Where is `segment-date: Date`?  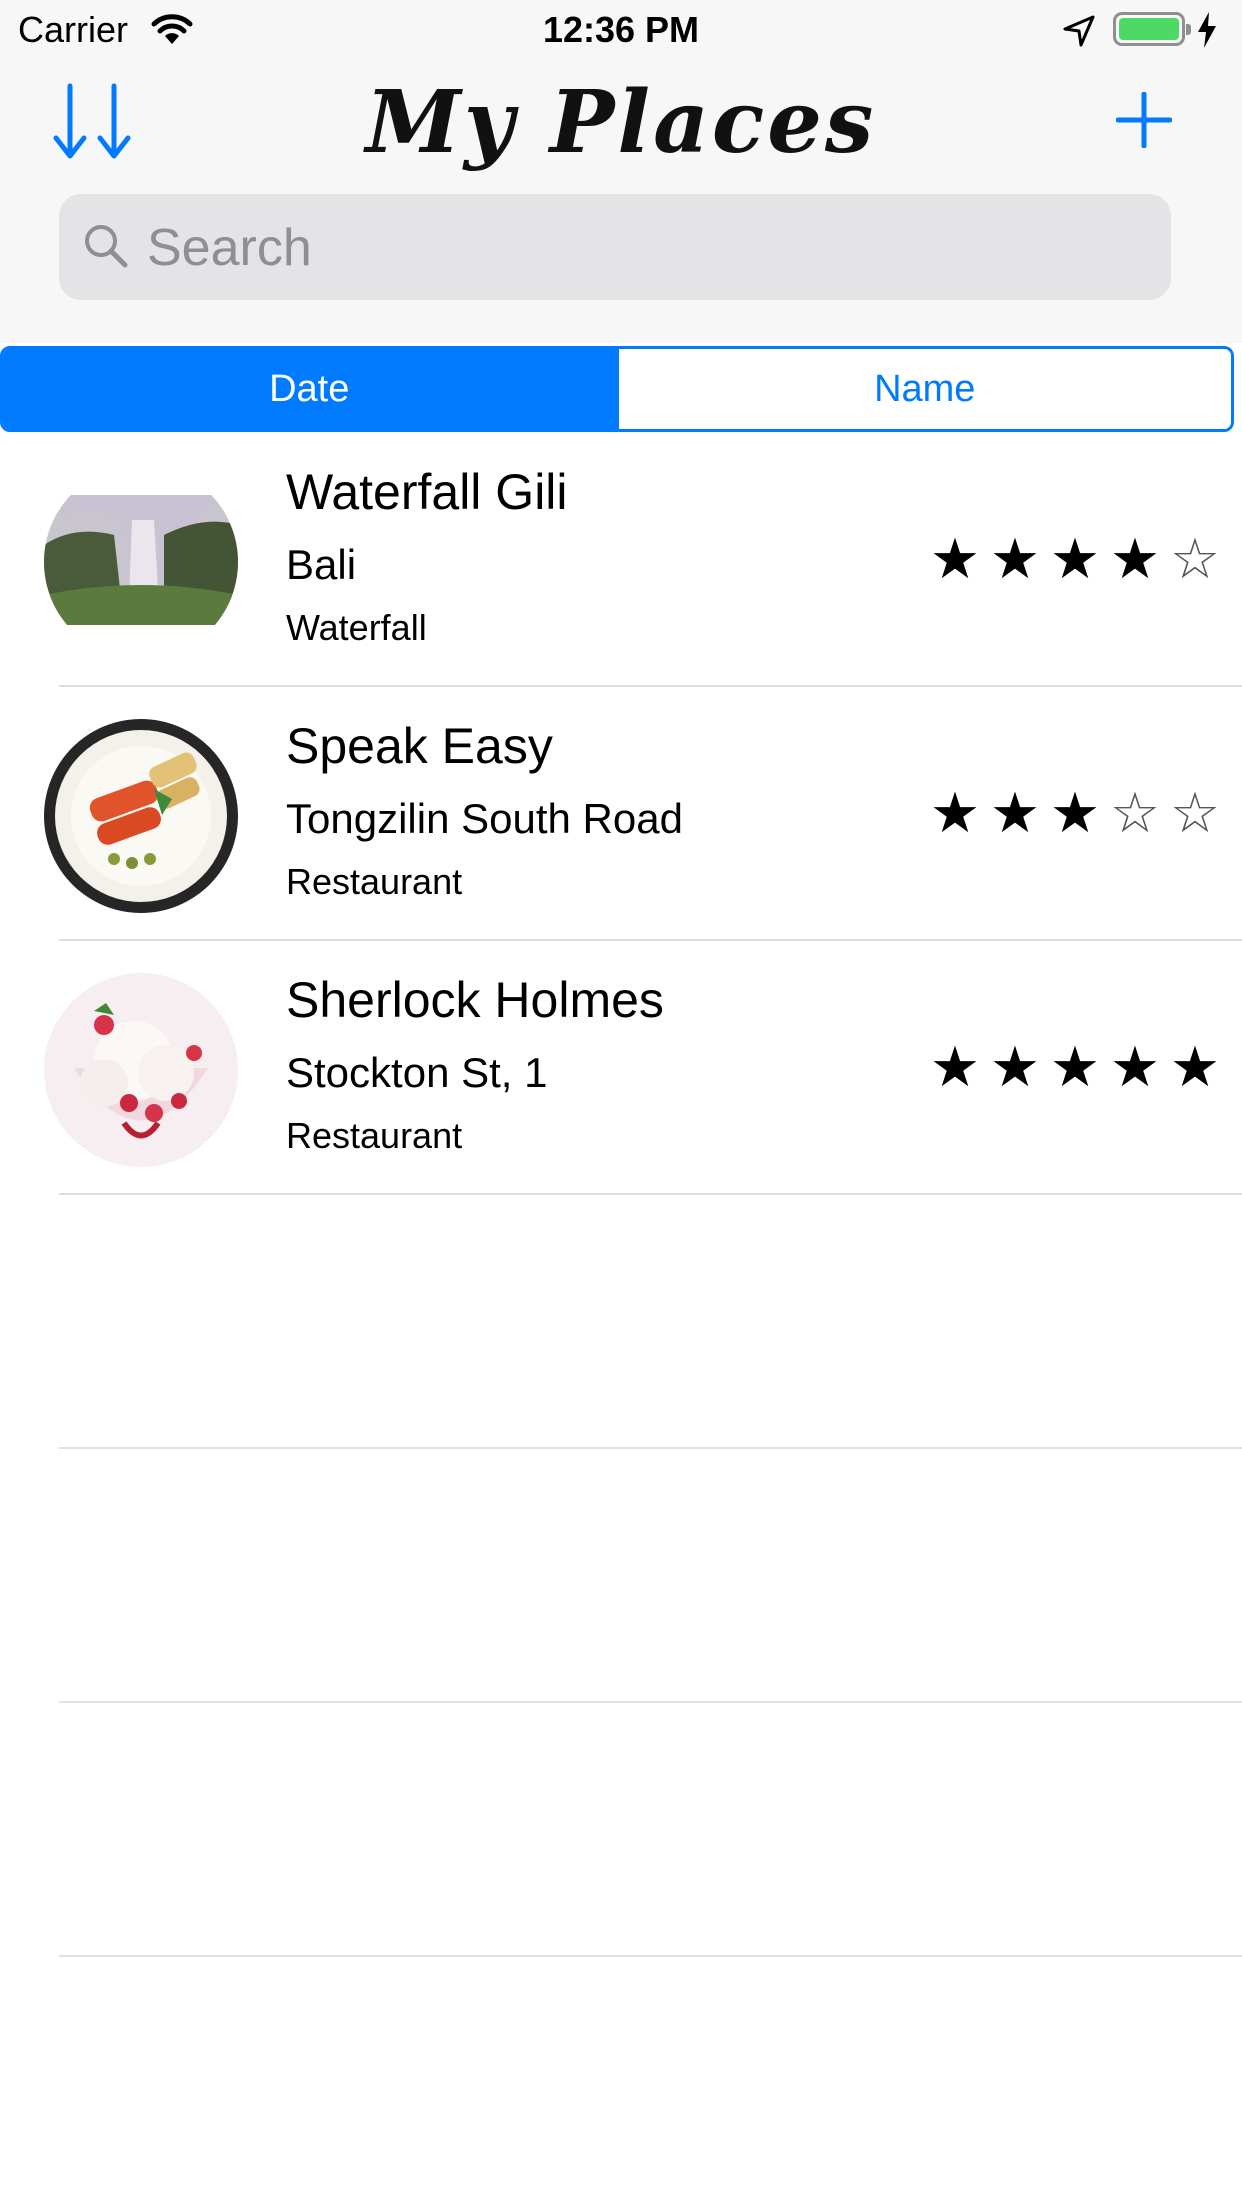
segment-date: Date is located at coordinates (309, 389).